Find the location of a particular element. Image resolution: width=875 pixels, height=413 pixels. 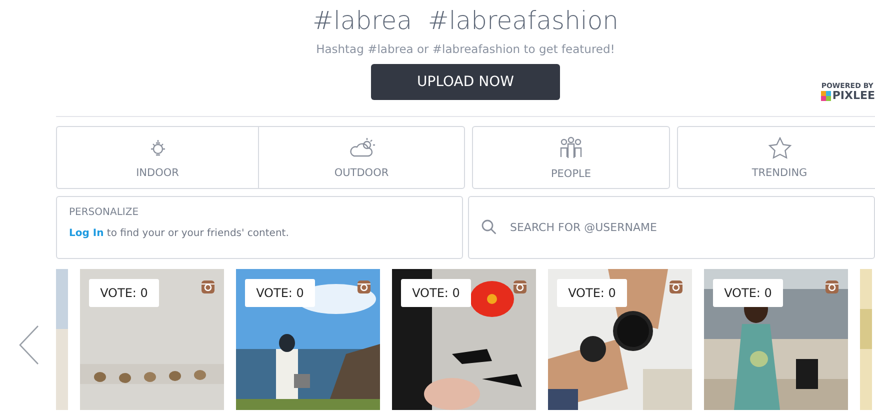

previous-arrow is located at coordinates (29, 345).